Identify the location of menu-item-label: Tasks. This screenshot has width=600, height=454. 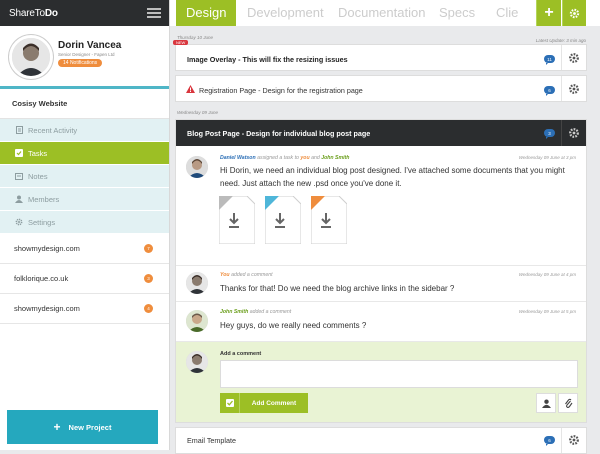
(38, 153).